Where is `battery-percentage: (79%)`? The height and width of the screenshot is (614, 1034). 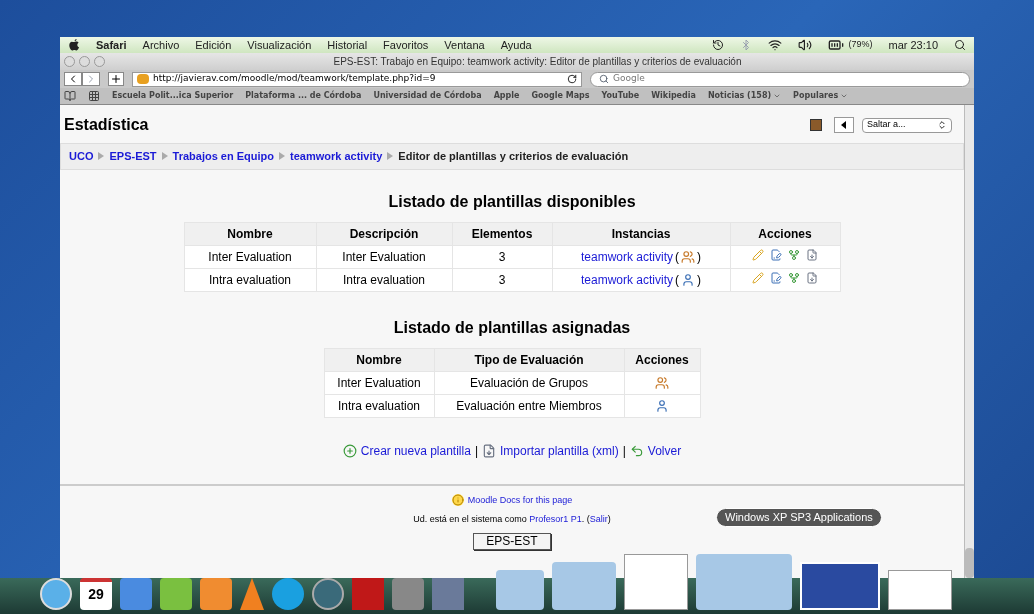
battery-percentage: (79%) is located at coordinates (860, 45).